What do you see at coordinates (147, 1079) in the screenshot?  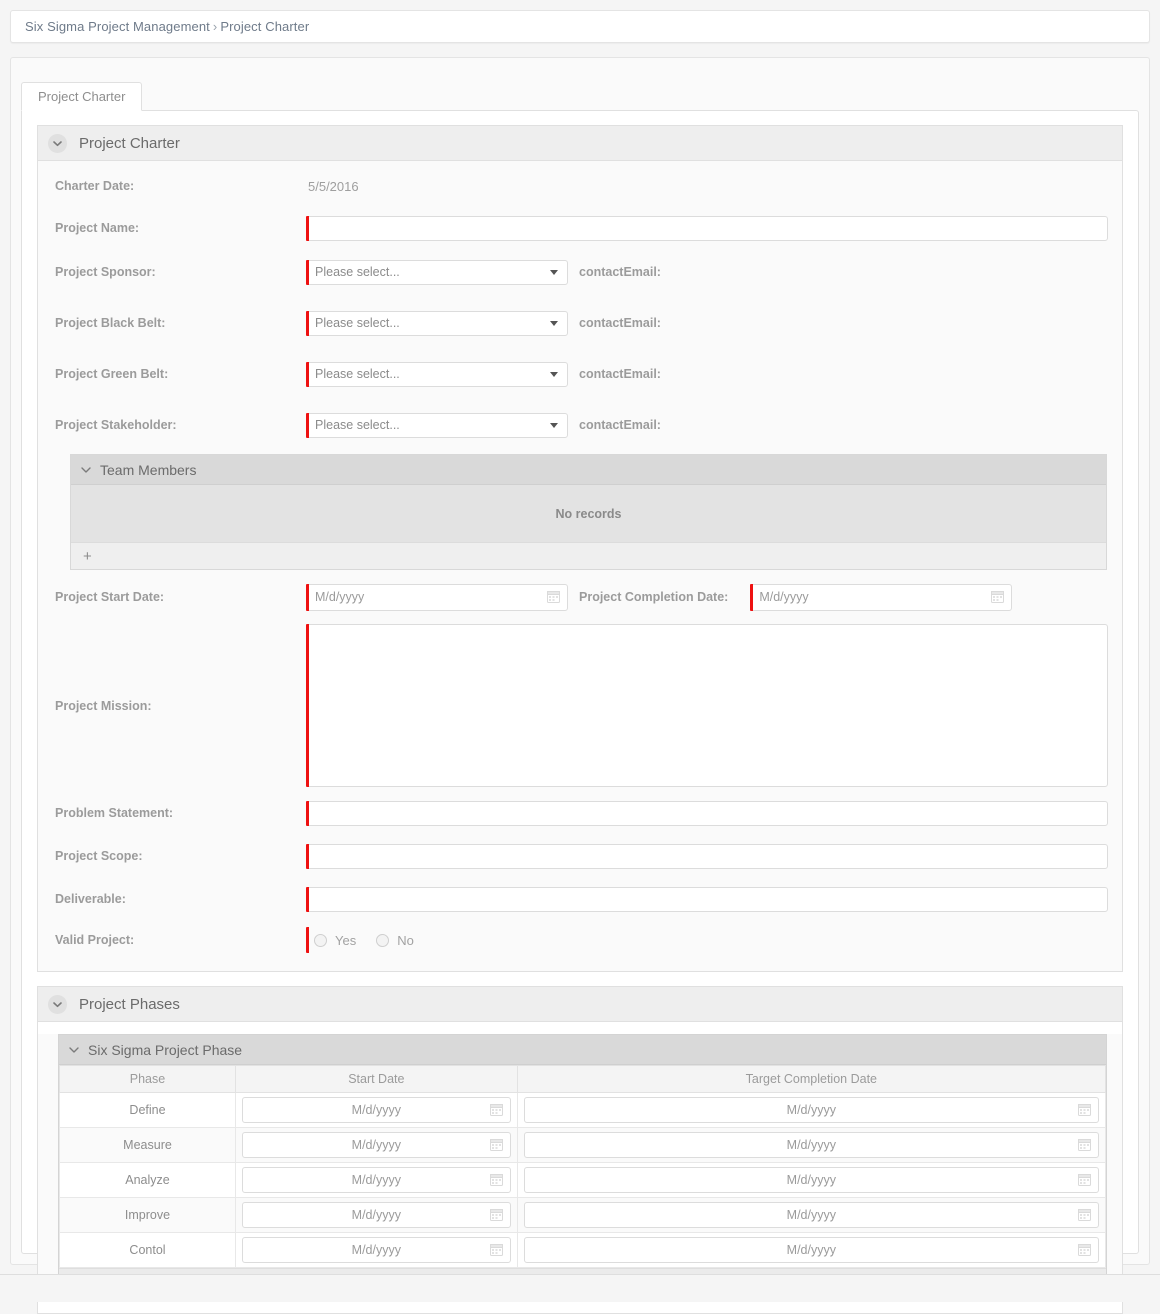 I see `column-header-phase: Phase` at bounding box center [147, 1079].